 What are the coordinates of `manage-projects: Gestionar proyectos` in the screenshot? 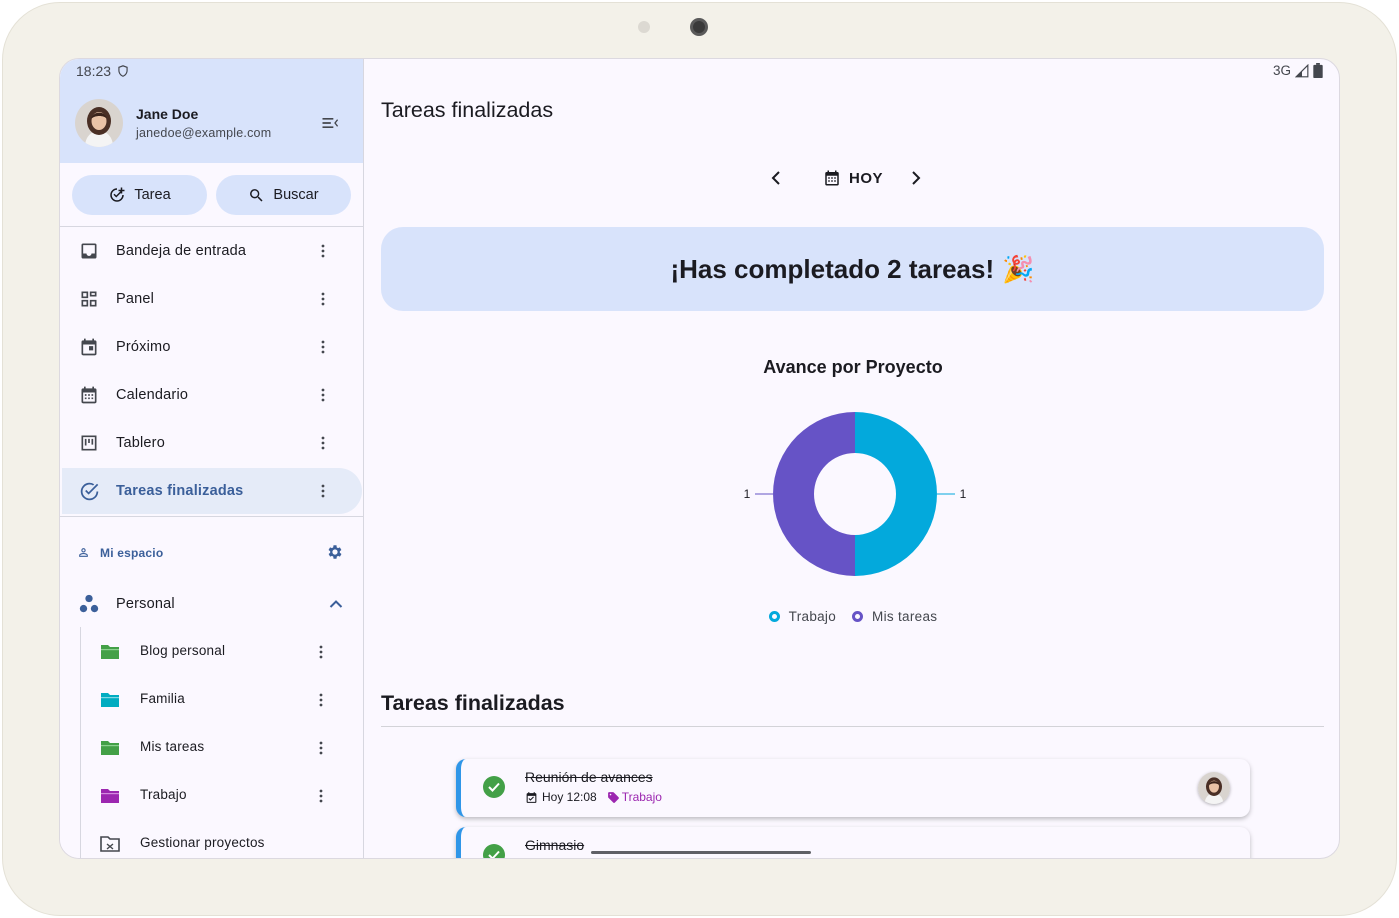 It's located at (223, 839).